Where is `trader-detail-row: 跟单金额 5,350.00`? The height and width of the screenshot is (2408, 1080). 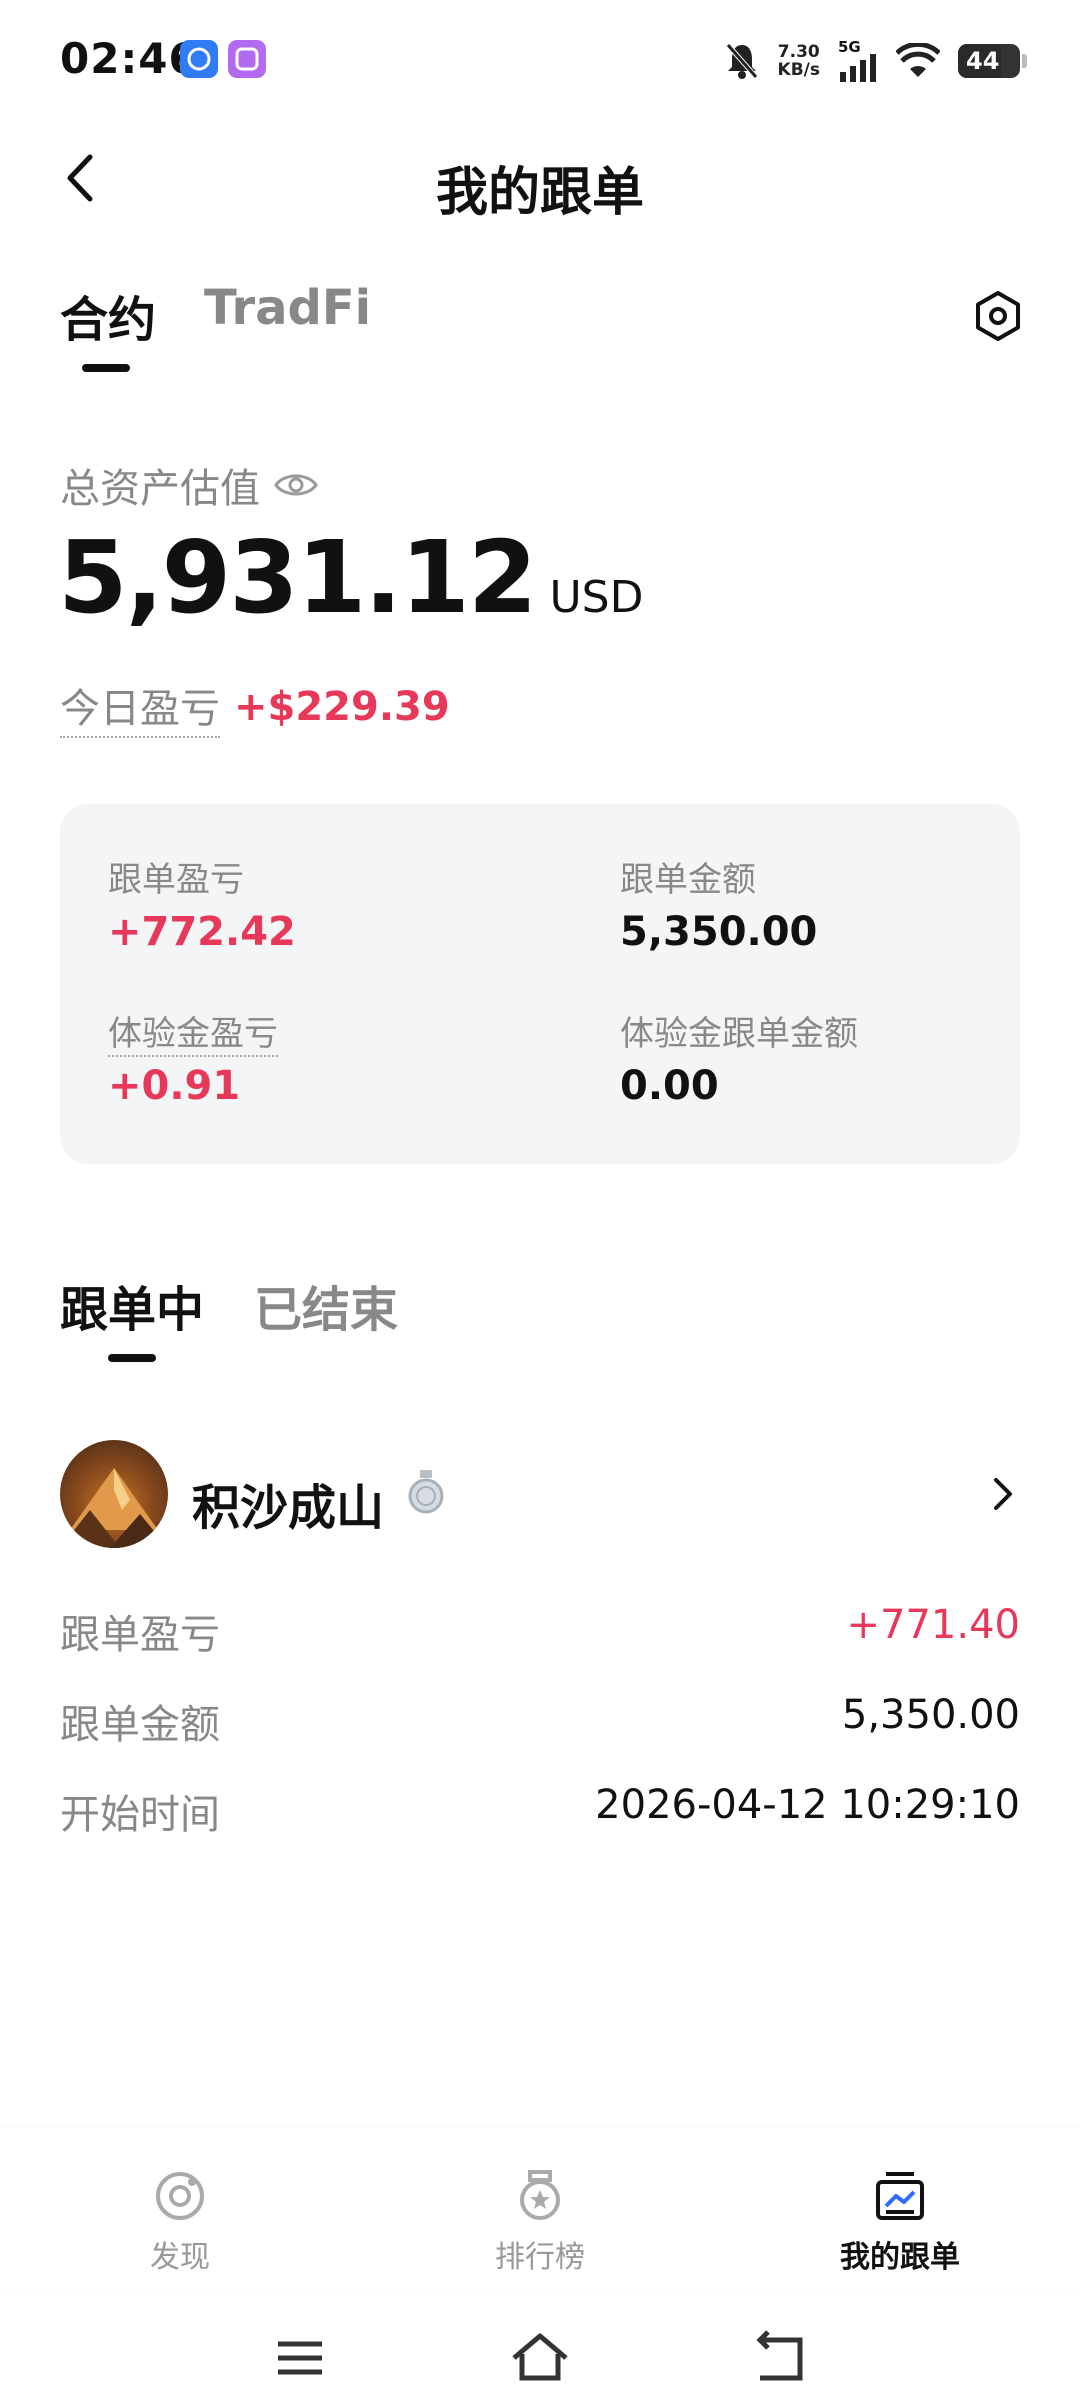 trader-detail-row: 跟单金额 5,350.00 is located at coordinates (540, 1721).